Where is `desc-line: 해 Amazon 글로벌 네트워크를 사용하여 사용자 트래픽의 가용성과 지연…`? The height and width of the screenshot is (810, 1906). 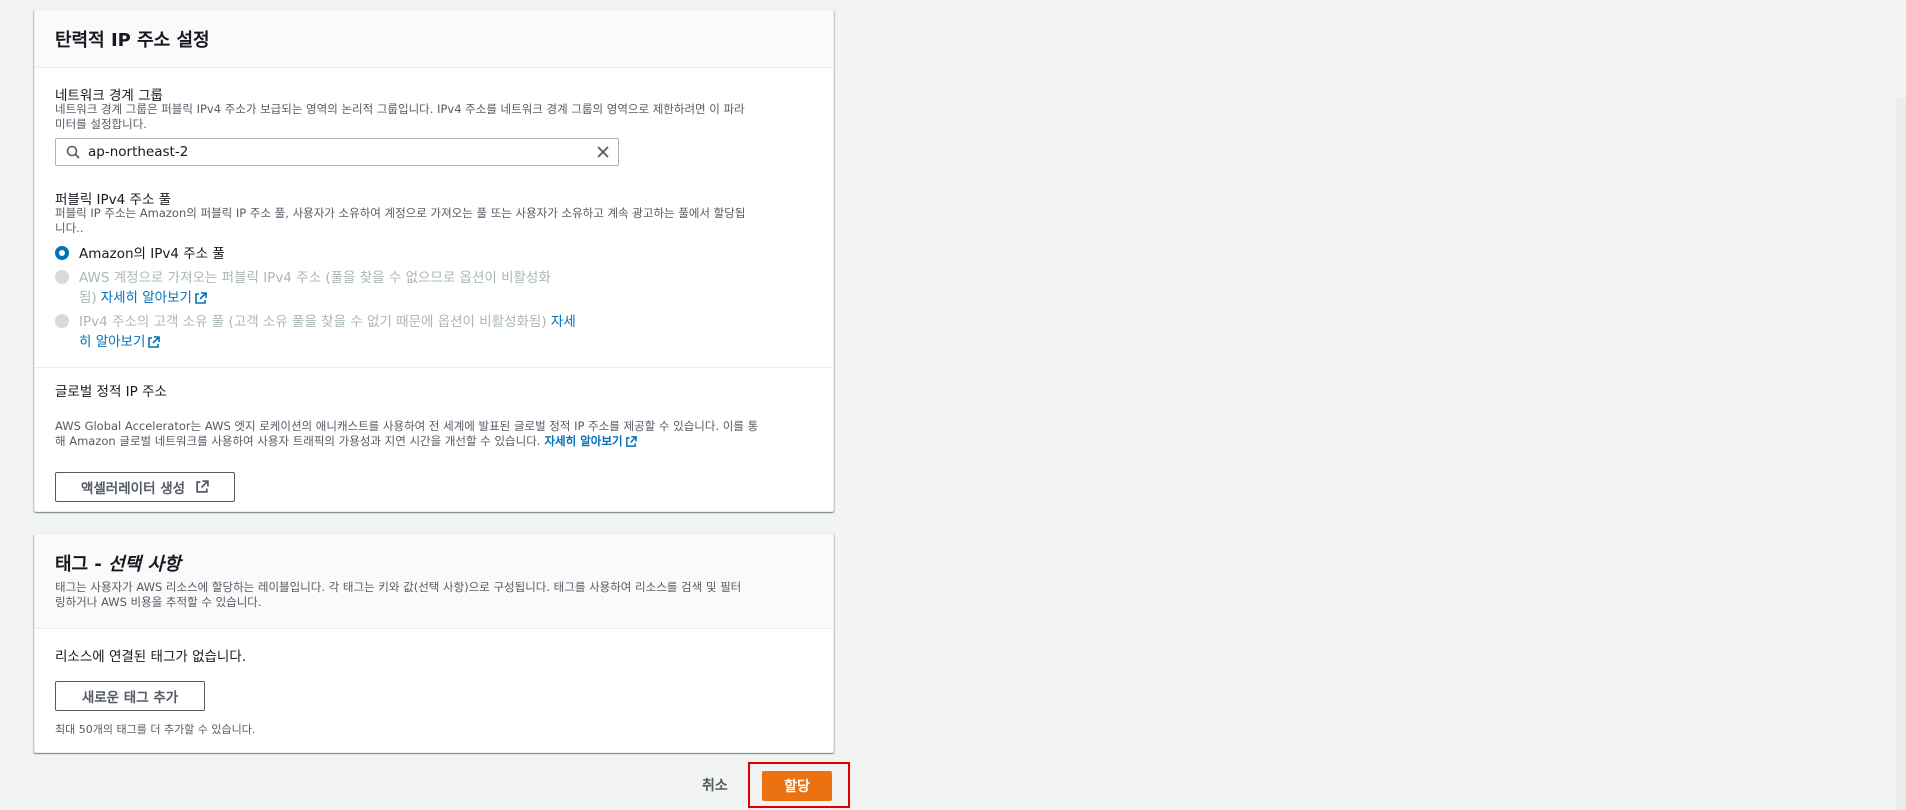
desc-line: 해 Amazon 글로벌 네트워크를 사용하여 사용자 트래픽의 가용성과 지연… is located at coordinates (298, 441).